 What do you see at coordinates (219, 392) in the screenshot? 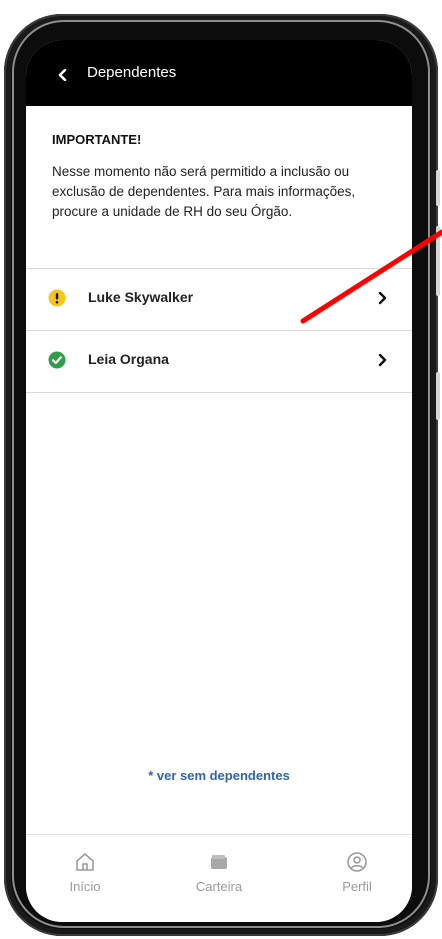
I see `divider` at bounding box center [219, 392].